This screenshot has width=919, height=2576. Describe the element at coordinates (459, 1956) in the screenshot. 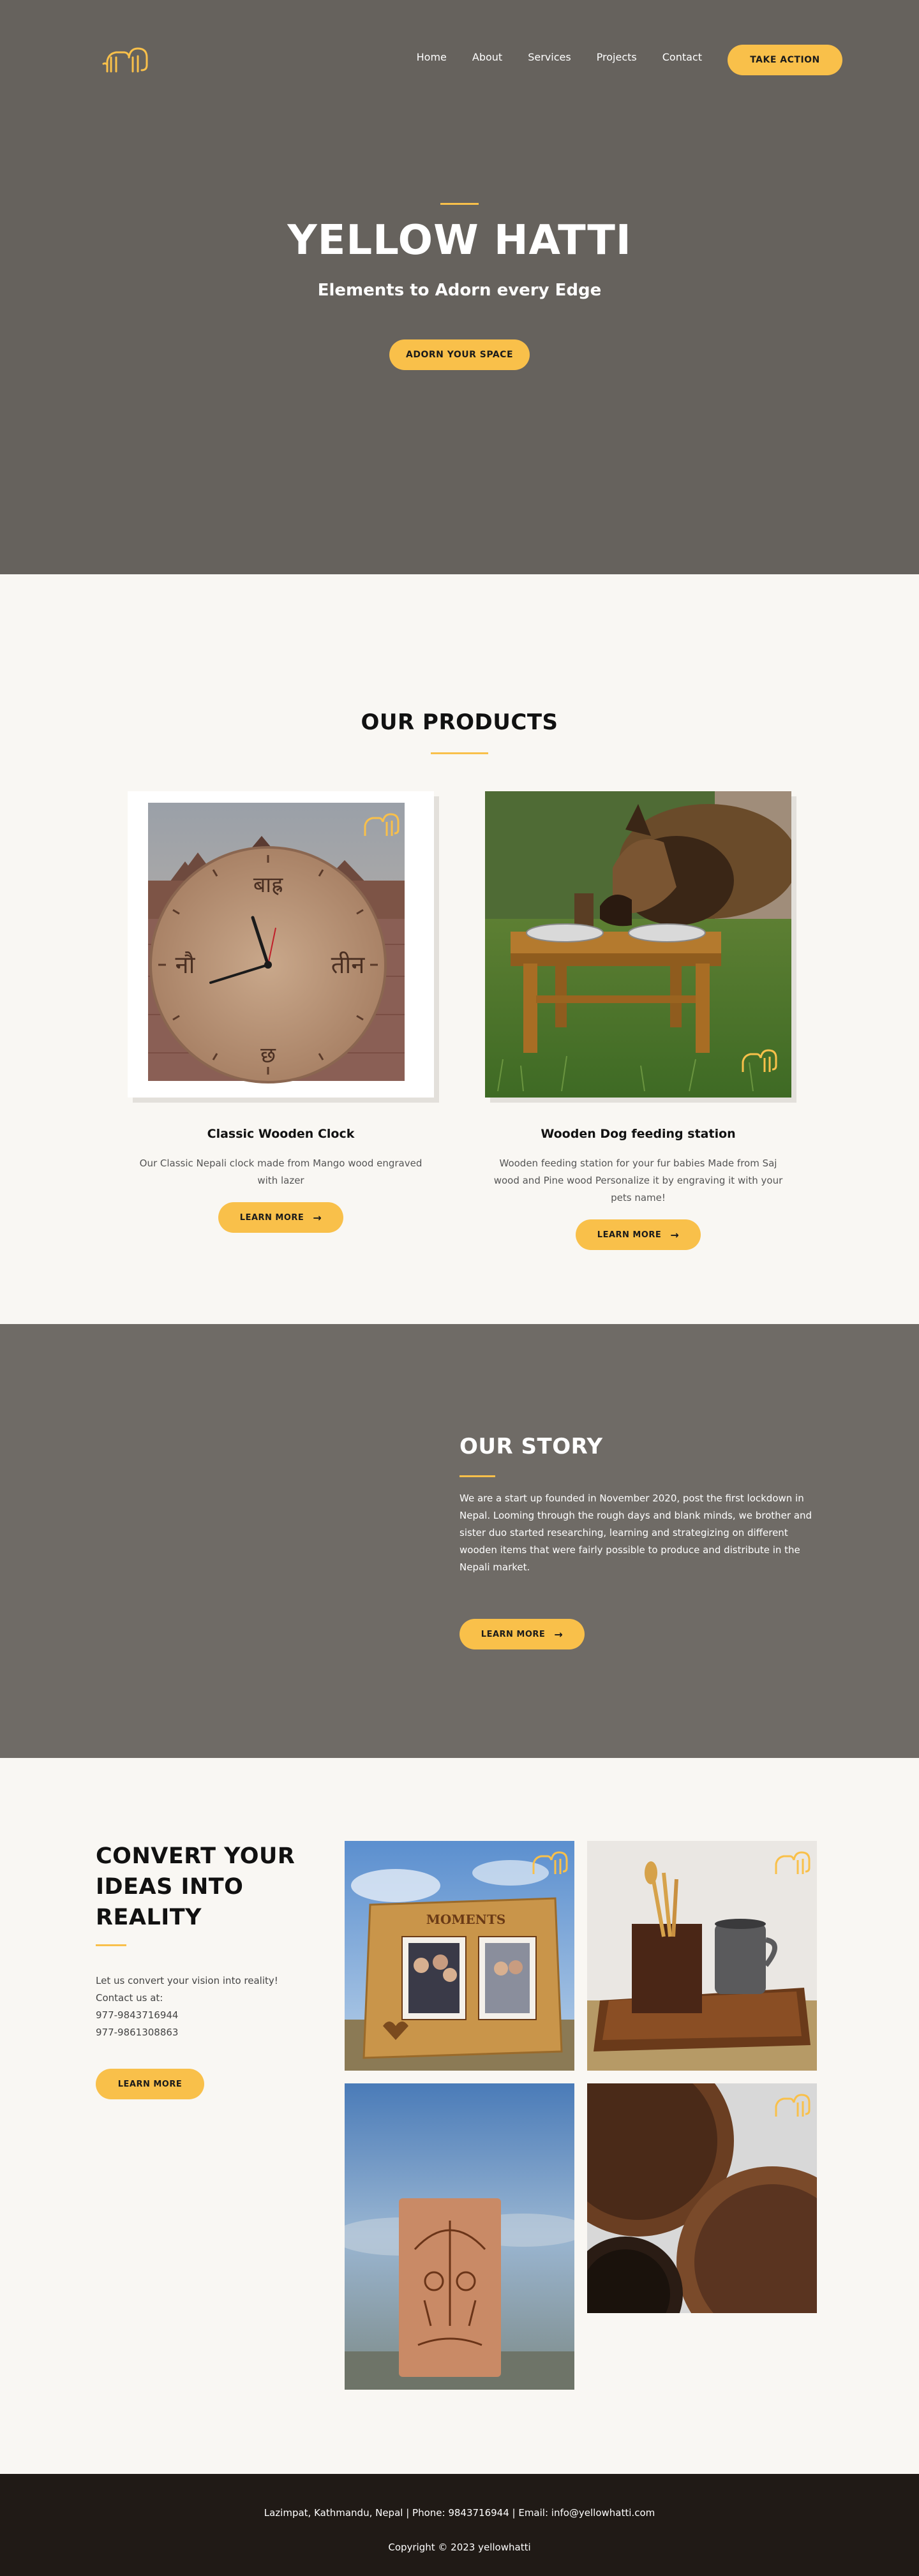

I see `gallery-photo-frame: MOMENTS` at that location.